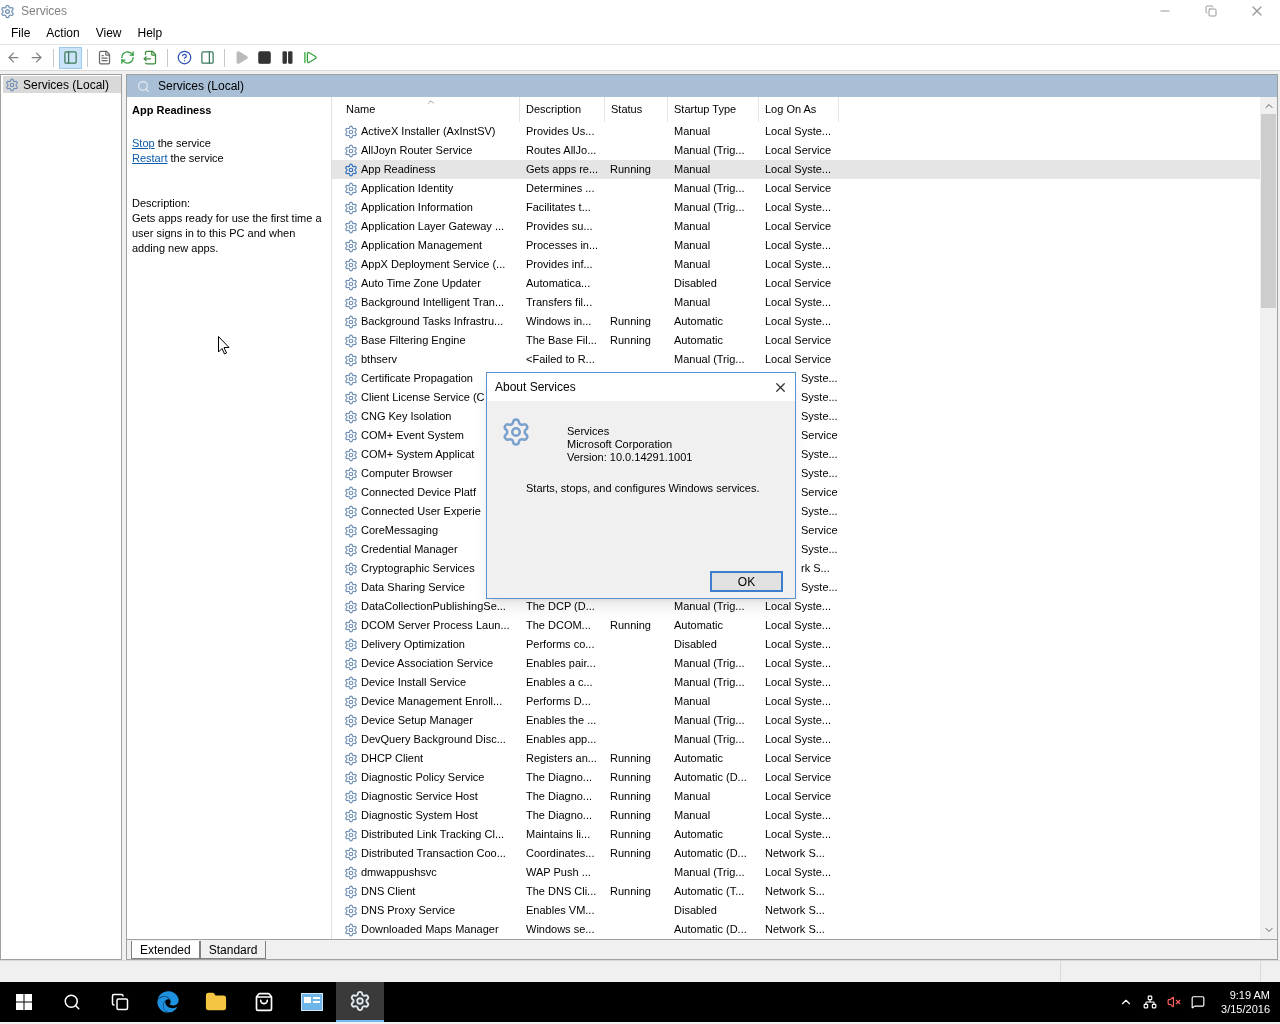  What do you see at coordinates (1174, 1002) in the screenshot?
I see `volume-muted-icon` at bounding box center [1174, 1002].